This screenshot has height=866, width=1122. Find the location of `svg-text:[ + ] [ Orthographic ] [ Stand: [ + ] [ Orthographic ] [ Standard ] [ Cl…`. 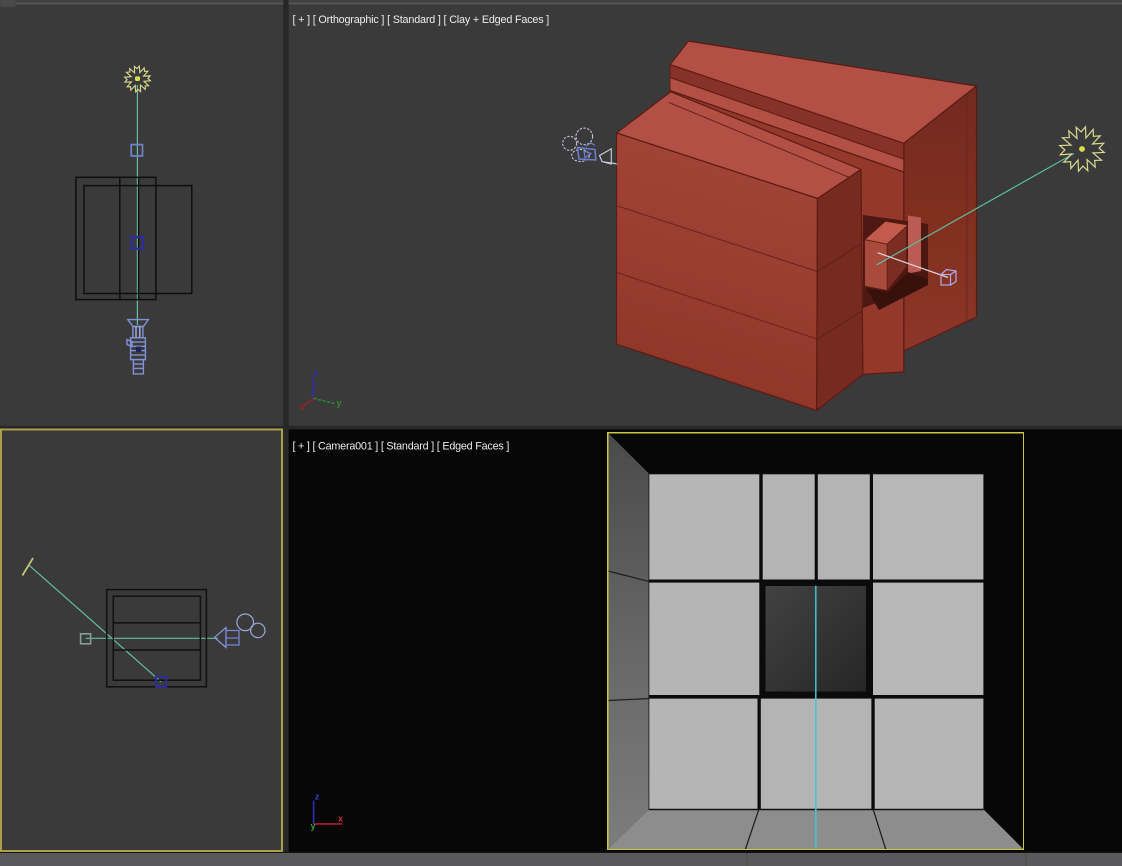

svg-text:[ + ] [ Orthographic ] [ Stand: [ + ] [ Orthographic ] [ Standard ] [ Cl… is located at coordinates (421, 20).